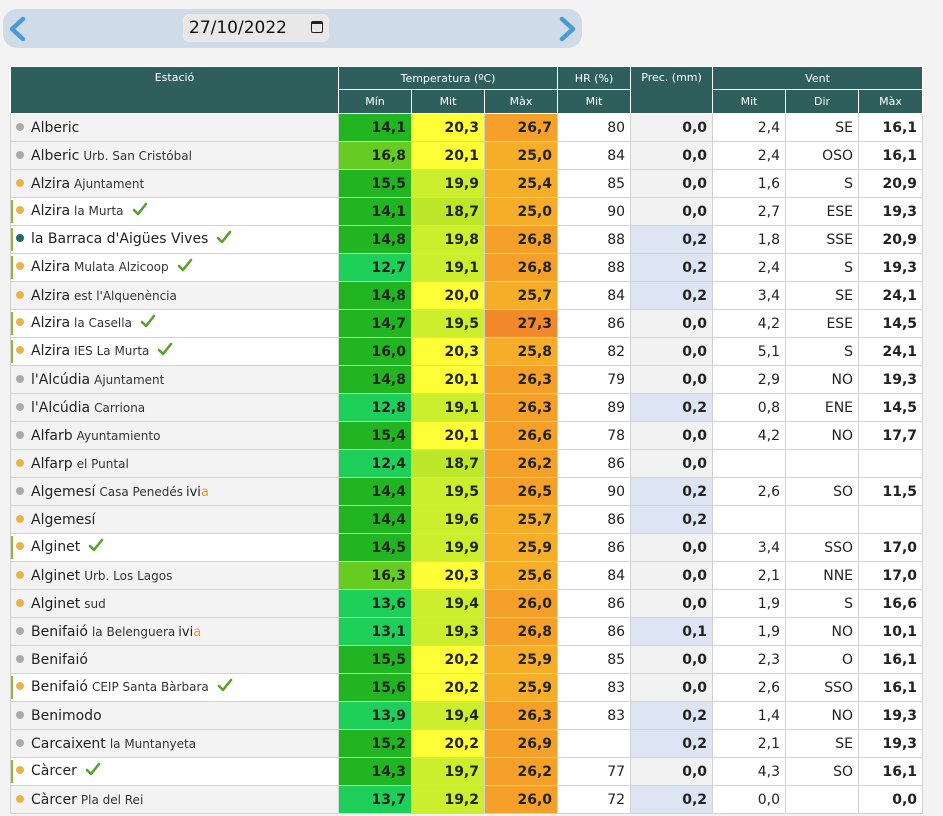 The image size is (943, 816). I want to click on station-cell: Alfarp el Puntal, so click(174, 463).